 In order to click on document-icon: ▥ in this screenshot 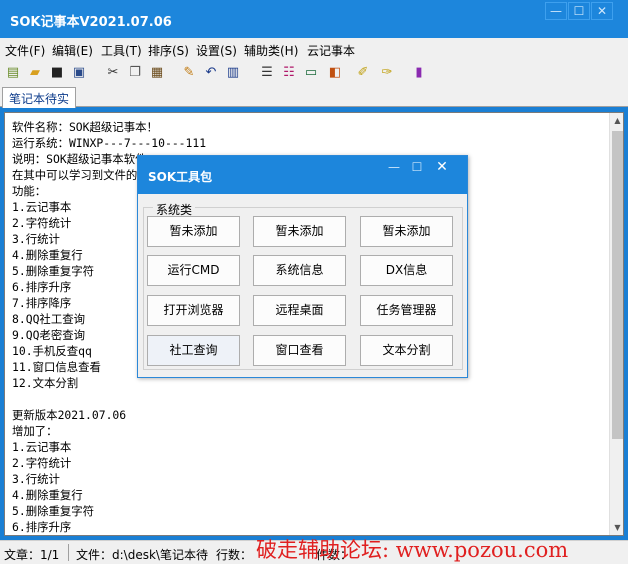, I will do `click(233, 73)`.